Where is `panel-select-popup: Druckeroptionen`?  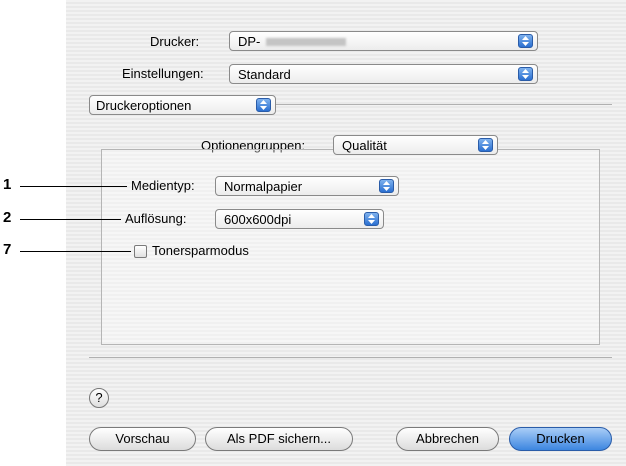 panel-select-popup: Druckeroptionen is located at coordinates (182, 105).